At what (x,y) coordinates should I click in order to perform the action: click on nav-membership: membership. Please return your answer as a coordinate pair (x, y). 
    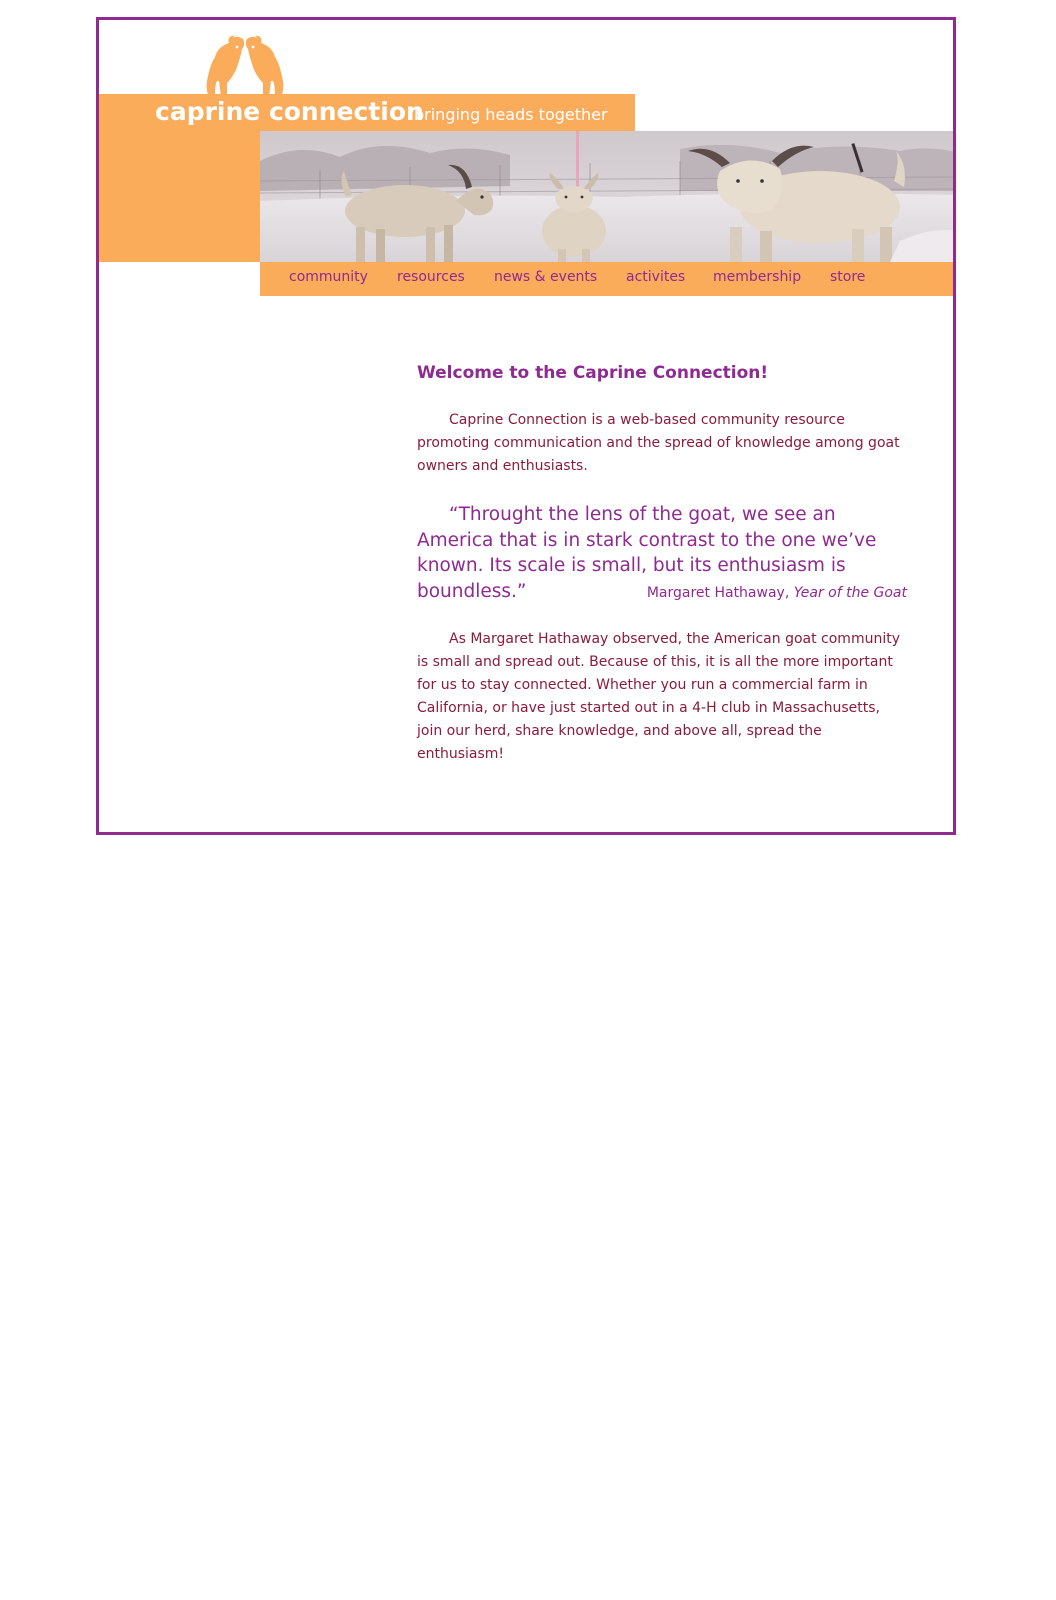
    Looking at the image, I should click on (757, 277).